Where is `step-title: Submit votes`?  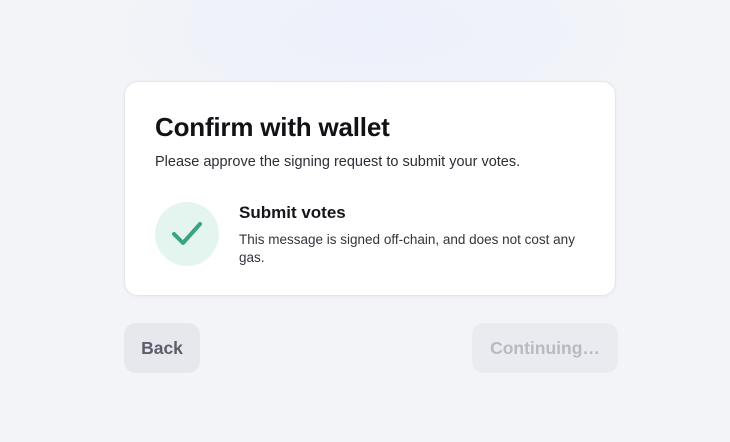 step-title: Submit votes is located at coordinates (292, 212).